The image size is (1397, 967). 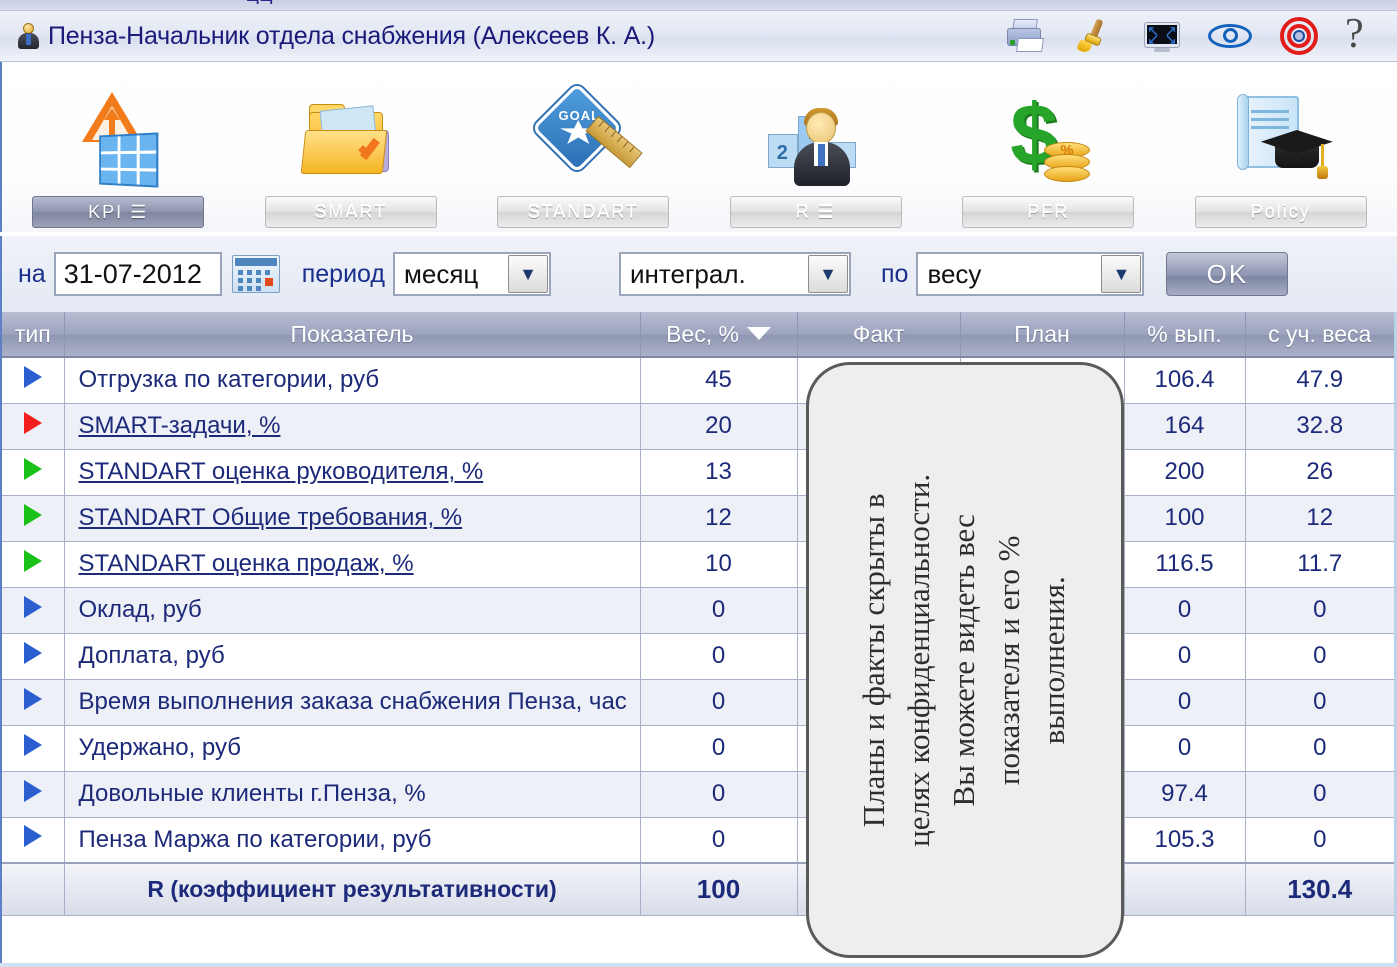 I want to click on row-indicator-name: STANDART оценка продаж, %, so click(x=352, y=564).